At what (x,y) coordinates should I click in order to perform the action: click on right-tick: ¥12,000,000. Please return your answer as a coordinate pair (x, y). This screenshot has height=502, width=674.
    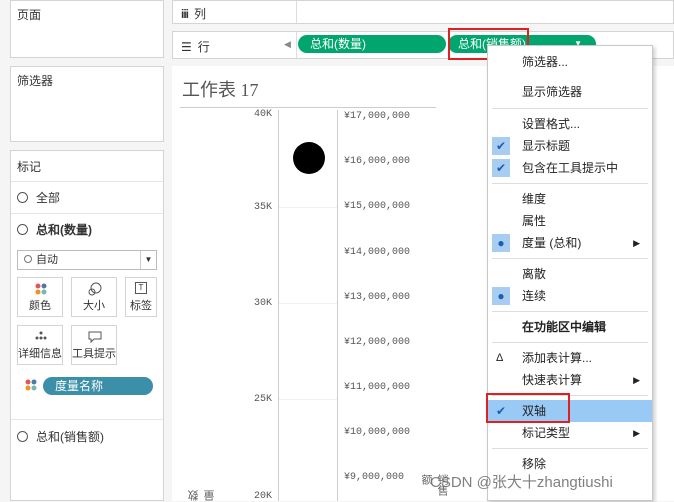
    Looking at the image, I should click on (377, 342).